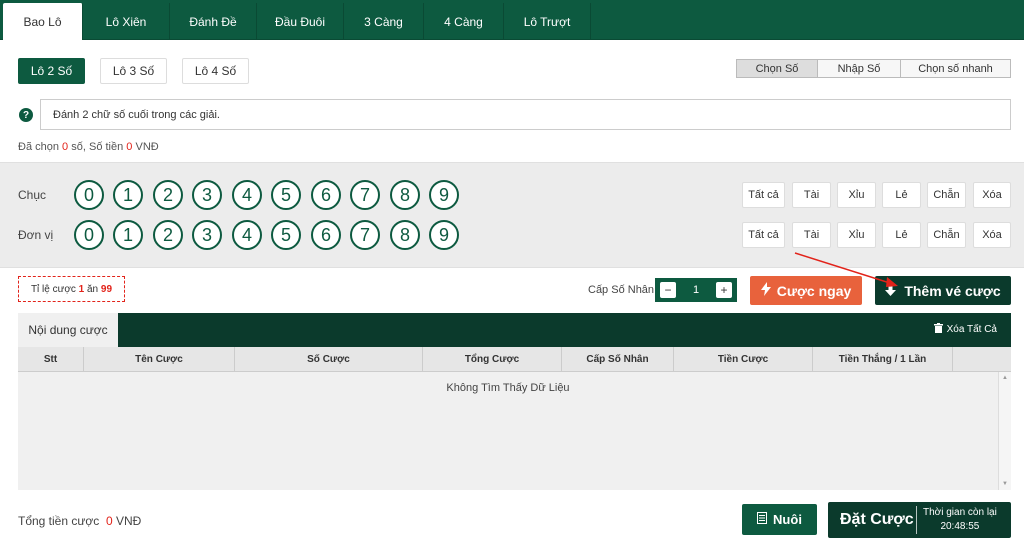  What do you see at coordinates (777, 68) in the screenshot?
I see `mode-chon-so: Chọn Số` at bounding box center [777, 68].